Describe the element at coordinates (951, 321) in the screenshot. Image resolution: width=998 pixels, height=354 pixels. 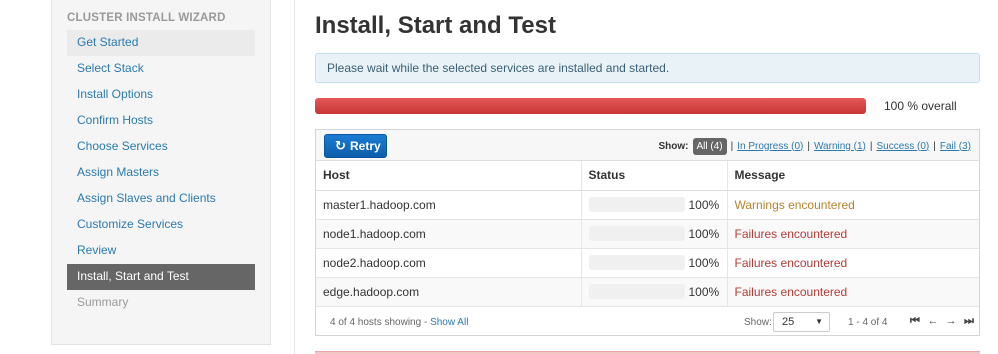
I see `next-page-icon: →` at that location.